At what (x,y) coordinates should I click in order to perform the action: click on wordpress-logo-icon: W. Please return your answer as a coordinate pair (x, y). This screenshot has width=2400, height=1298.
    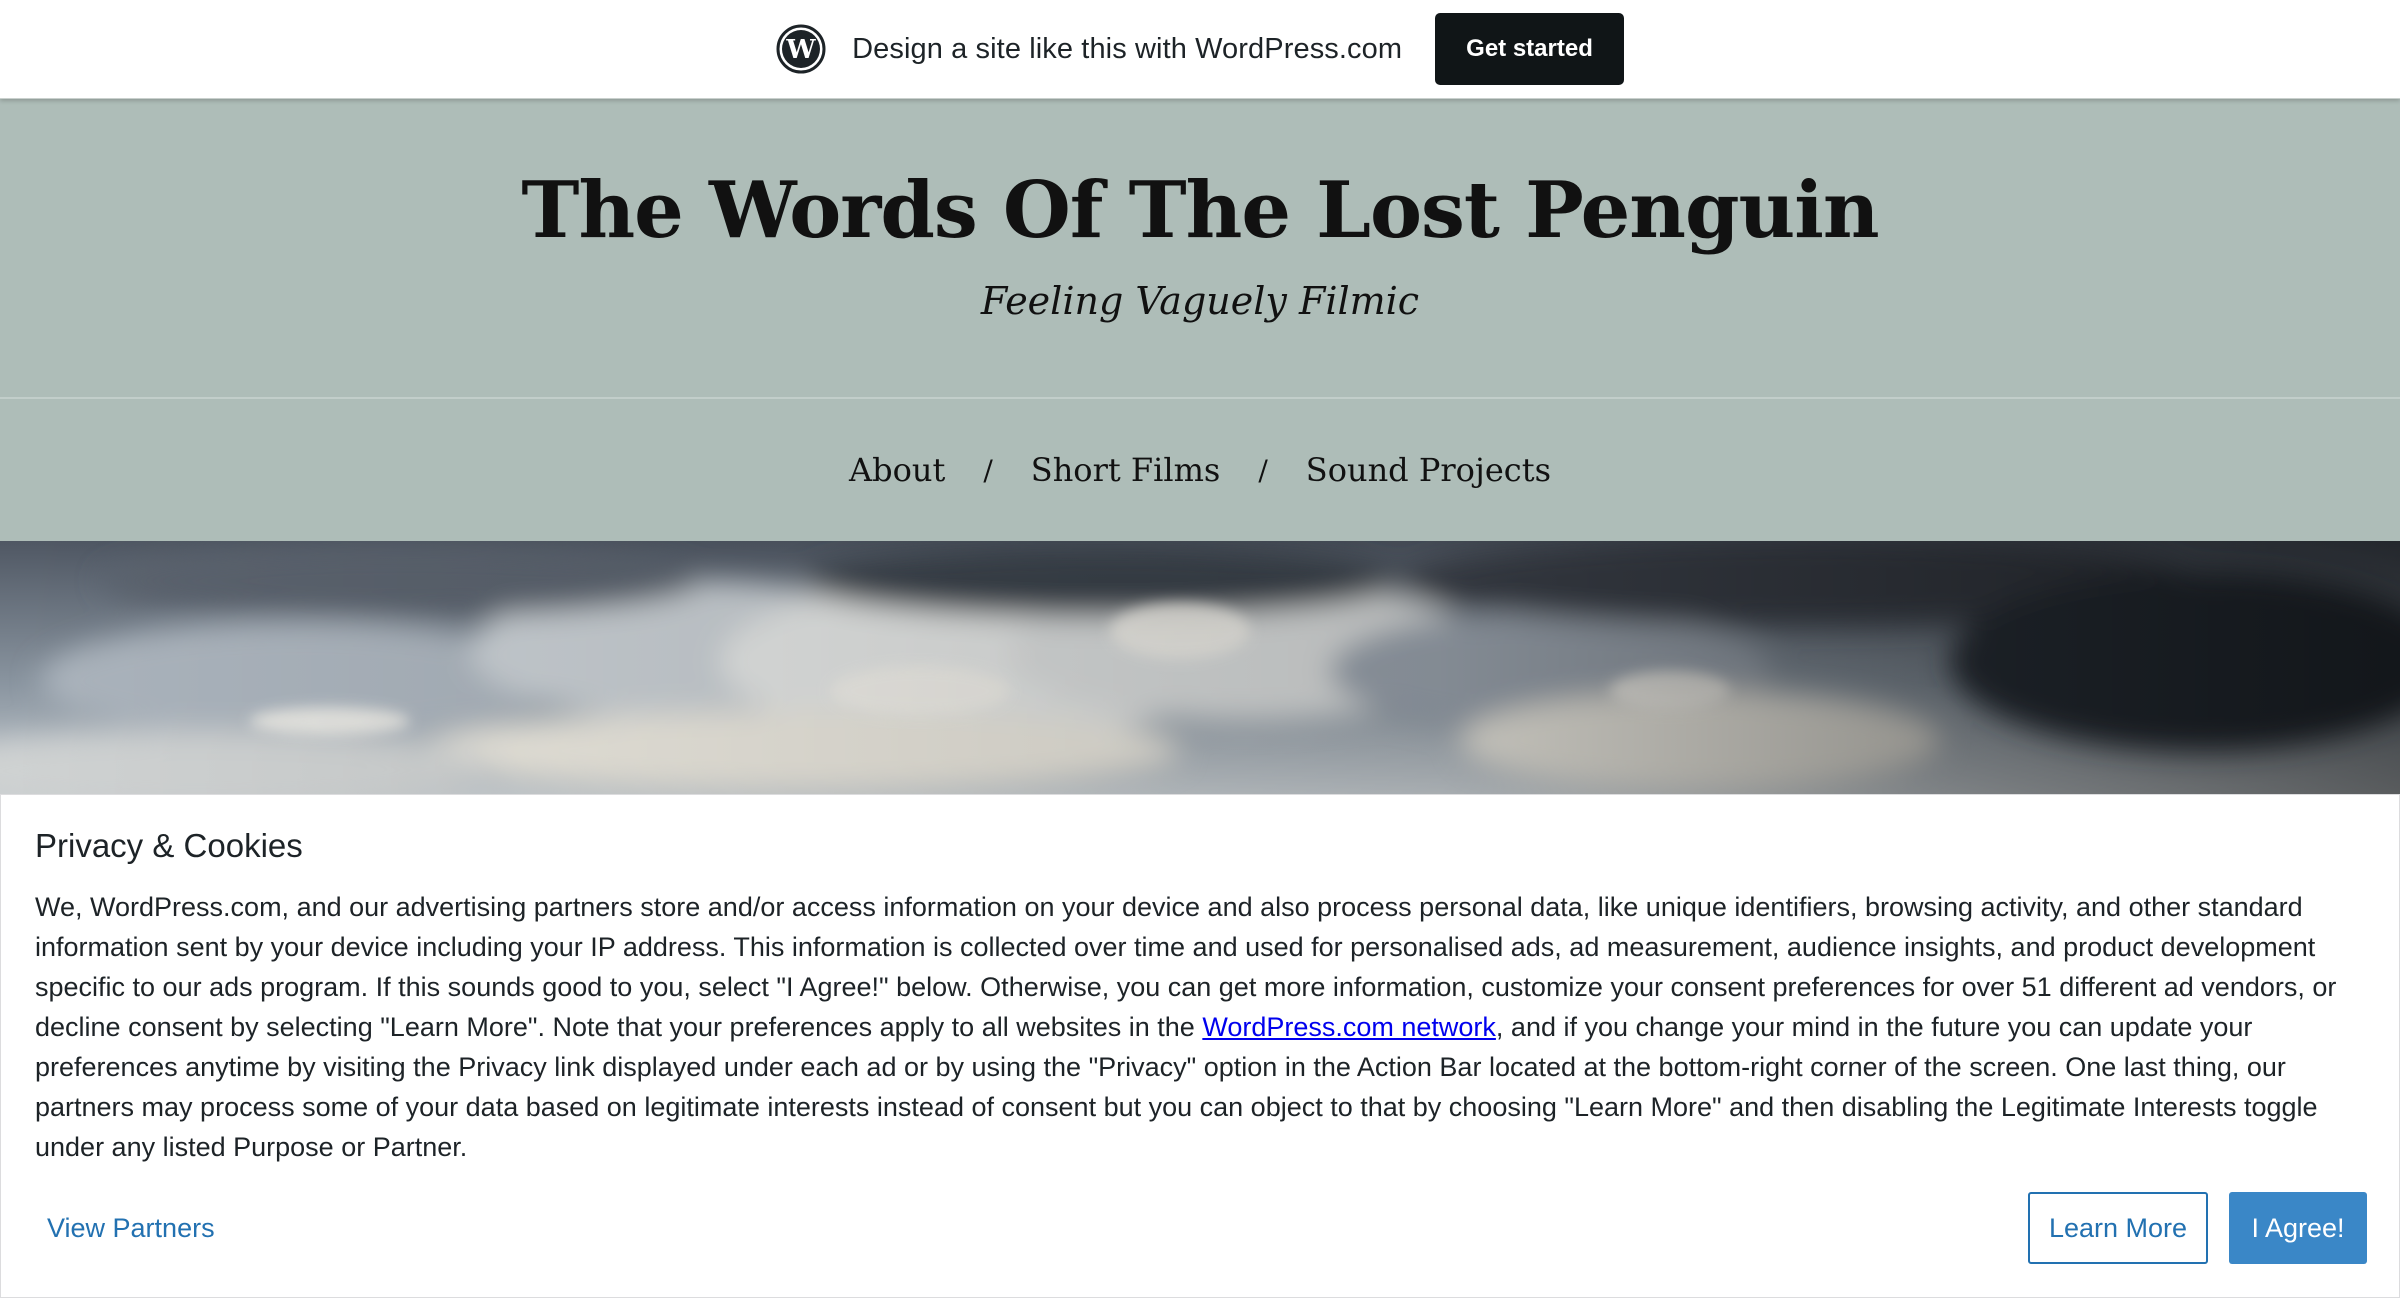
    Looking at the image, I should click on (801, 49).